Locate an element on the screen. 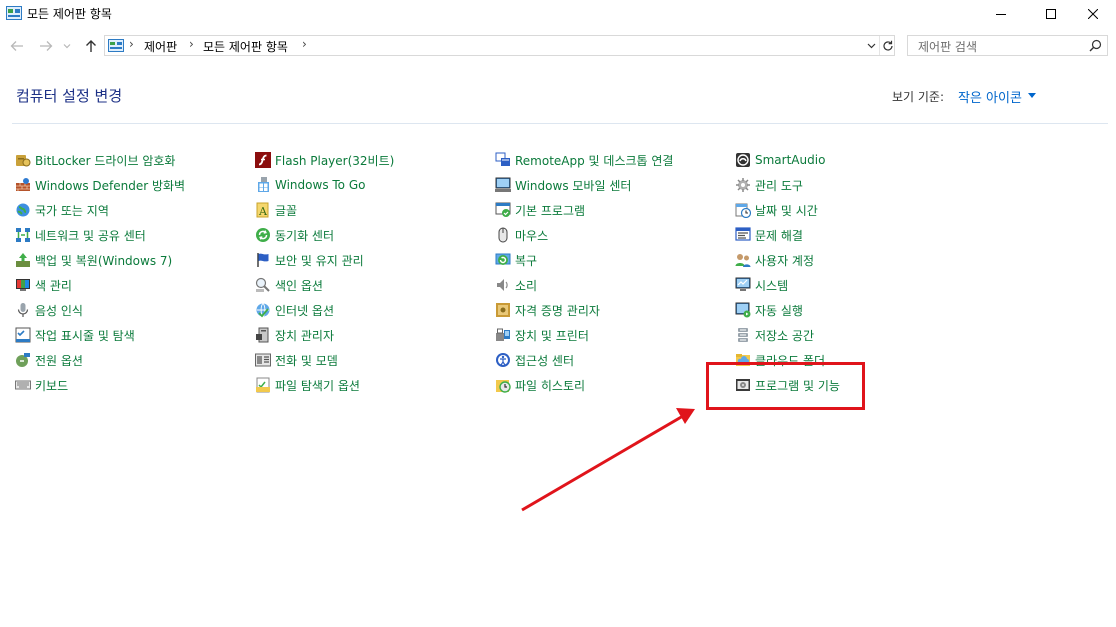  up-button is located at coordinates (91, 46).